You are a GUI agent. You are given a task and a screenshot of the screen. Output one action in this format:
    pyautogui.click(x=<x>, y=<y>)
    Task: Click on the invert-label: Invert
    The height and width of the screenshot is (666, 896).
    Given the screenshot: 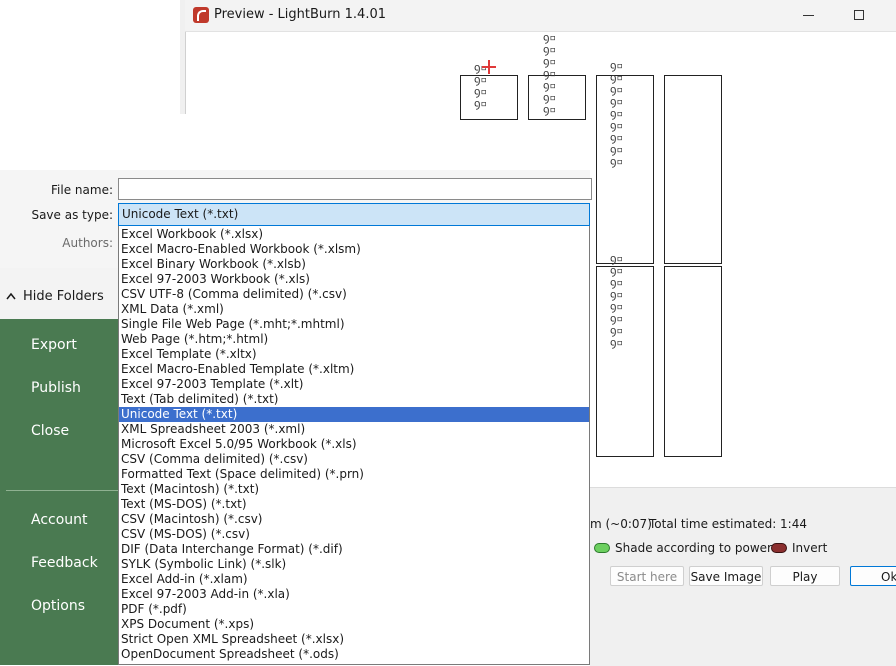 What is the action you would take?
    pyautogui.click(x=810, y=548)
    